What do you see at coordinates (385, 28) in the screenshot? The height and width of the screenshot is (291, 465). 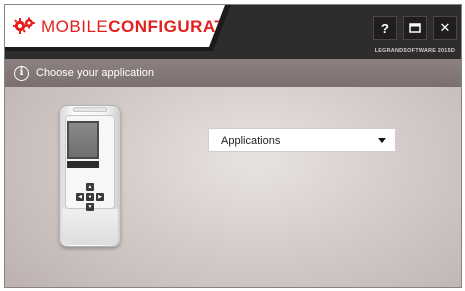 I see `help-button: ?` at bounding box center [385, 28].